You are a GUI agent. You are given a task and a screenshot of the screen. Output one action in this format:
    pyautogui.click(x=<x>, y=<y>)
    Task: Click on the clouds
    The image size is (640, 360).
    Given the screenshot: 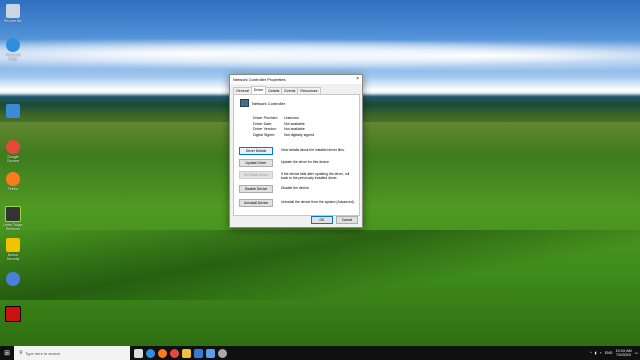 What is the action you would take?
    pyautogui.click(x=320, y=54)
    